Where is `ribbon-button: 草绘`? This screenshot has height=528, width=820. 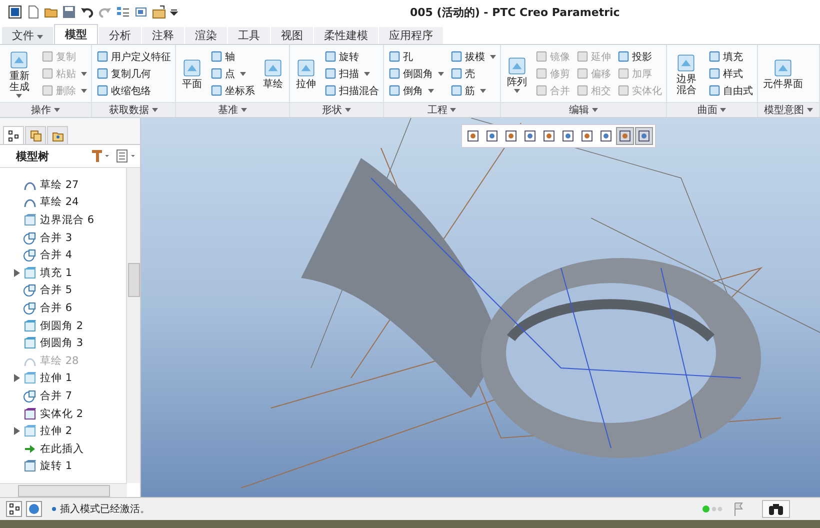
ribbon-button: 草绘 is located at coordinates (273, 73).